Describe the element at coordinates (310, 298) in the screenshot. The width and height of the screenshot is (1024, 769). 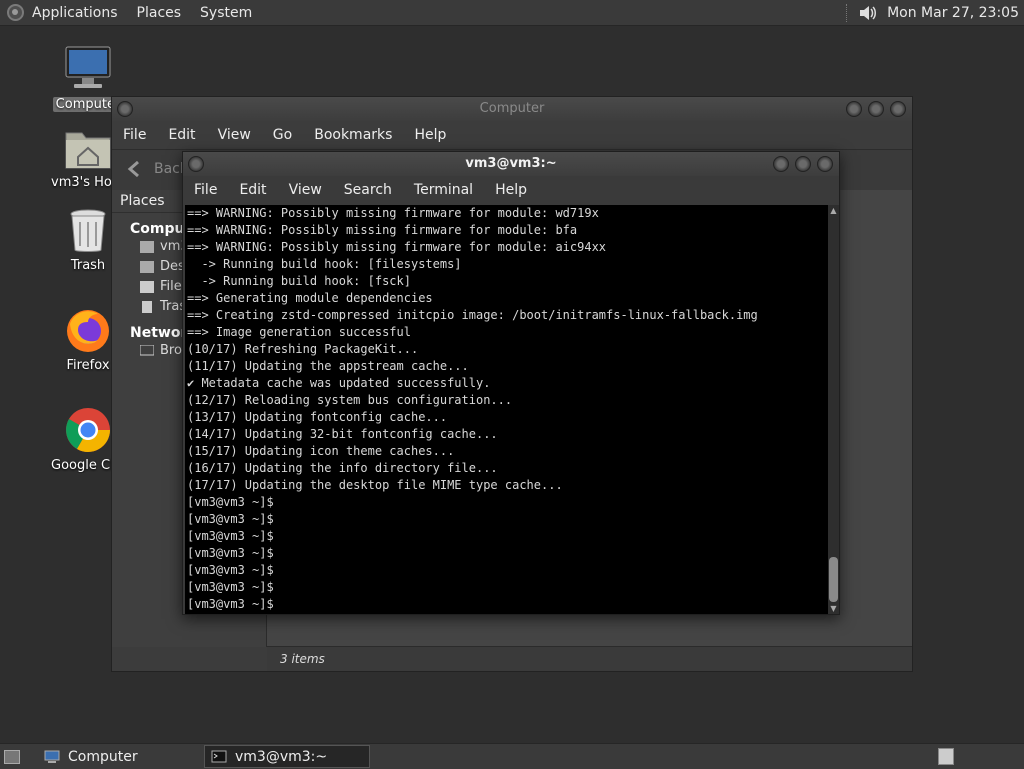
I see `terminal-line: ==> Generating module dependencies` at that location.